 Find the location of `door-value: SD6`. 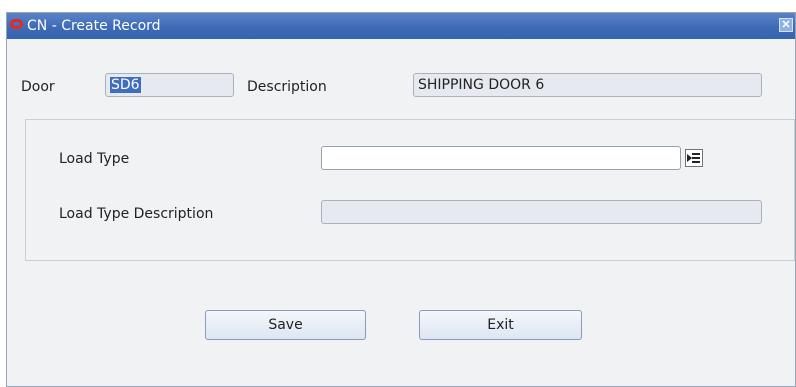

door-value: SD6 is located at coordinates (125, 85).